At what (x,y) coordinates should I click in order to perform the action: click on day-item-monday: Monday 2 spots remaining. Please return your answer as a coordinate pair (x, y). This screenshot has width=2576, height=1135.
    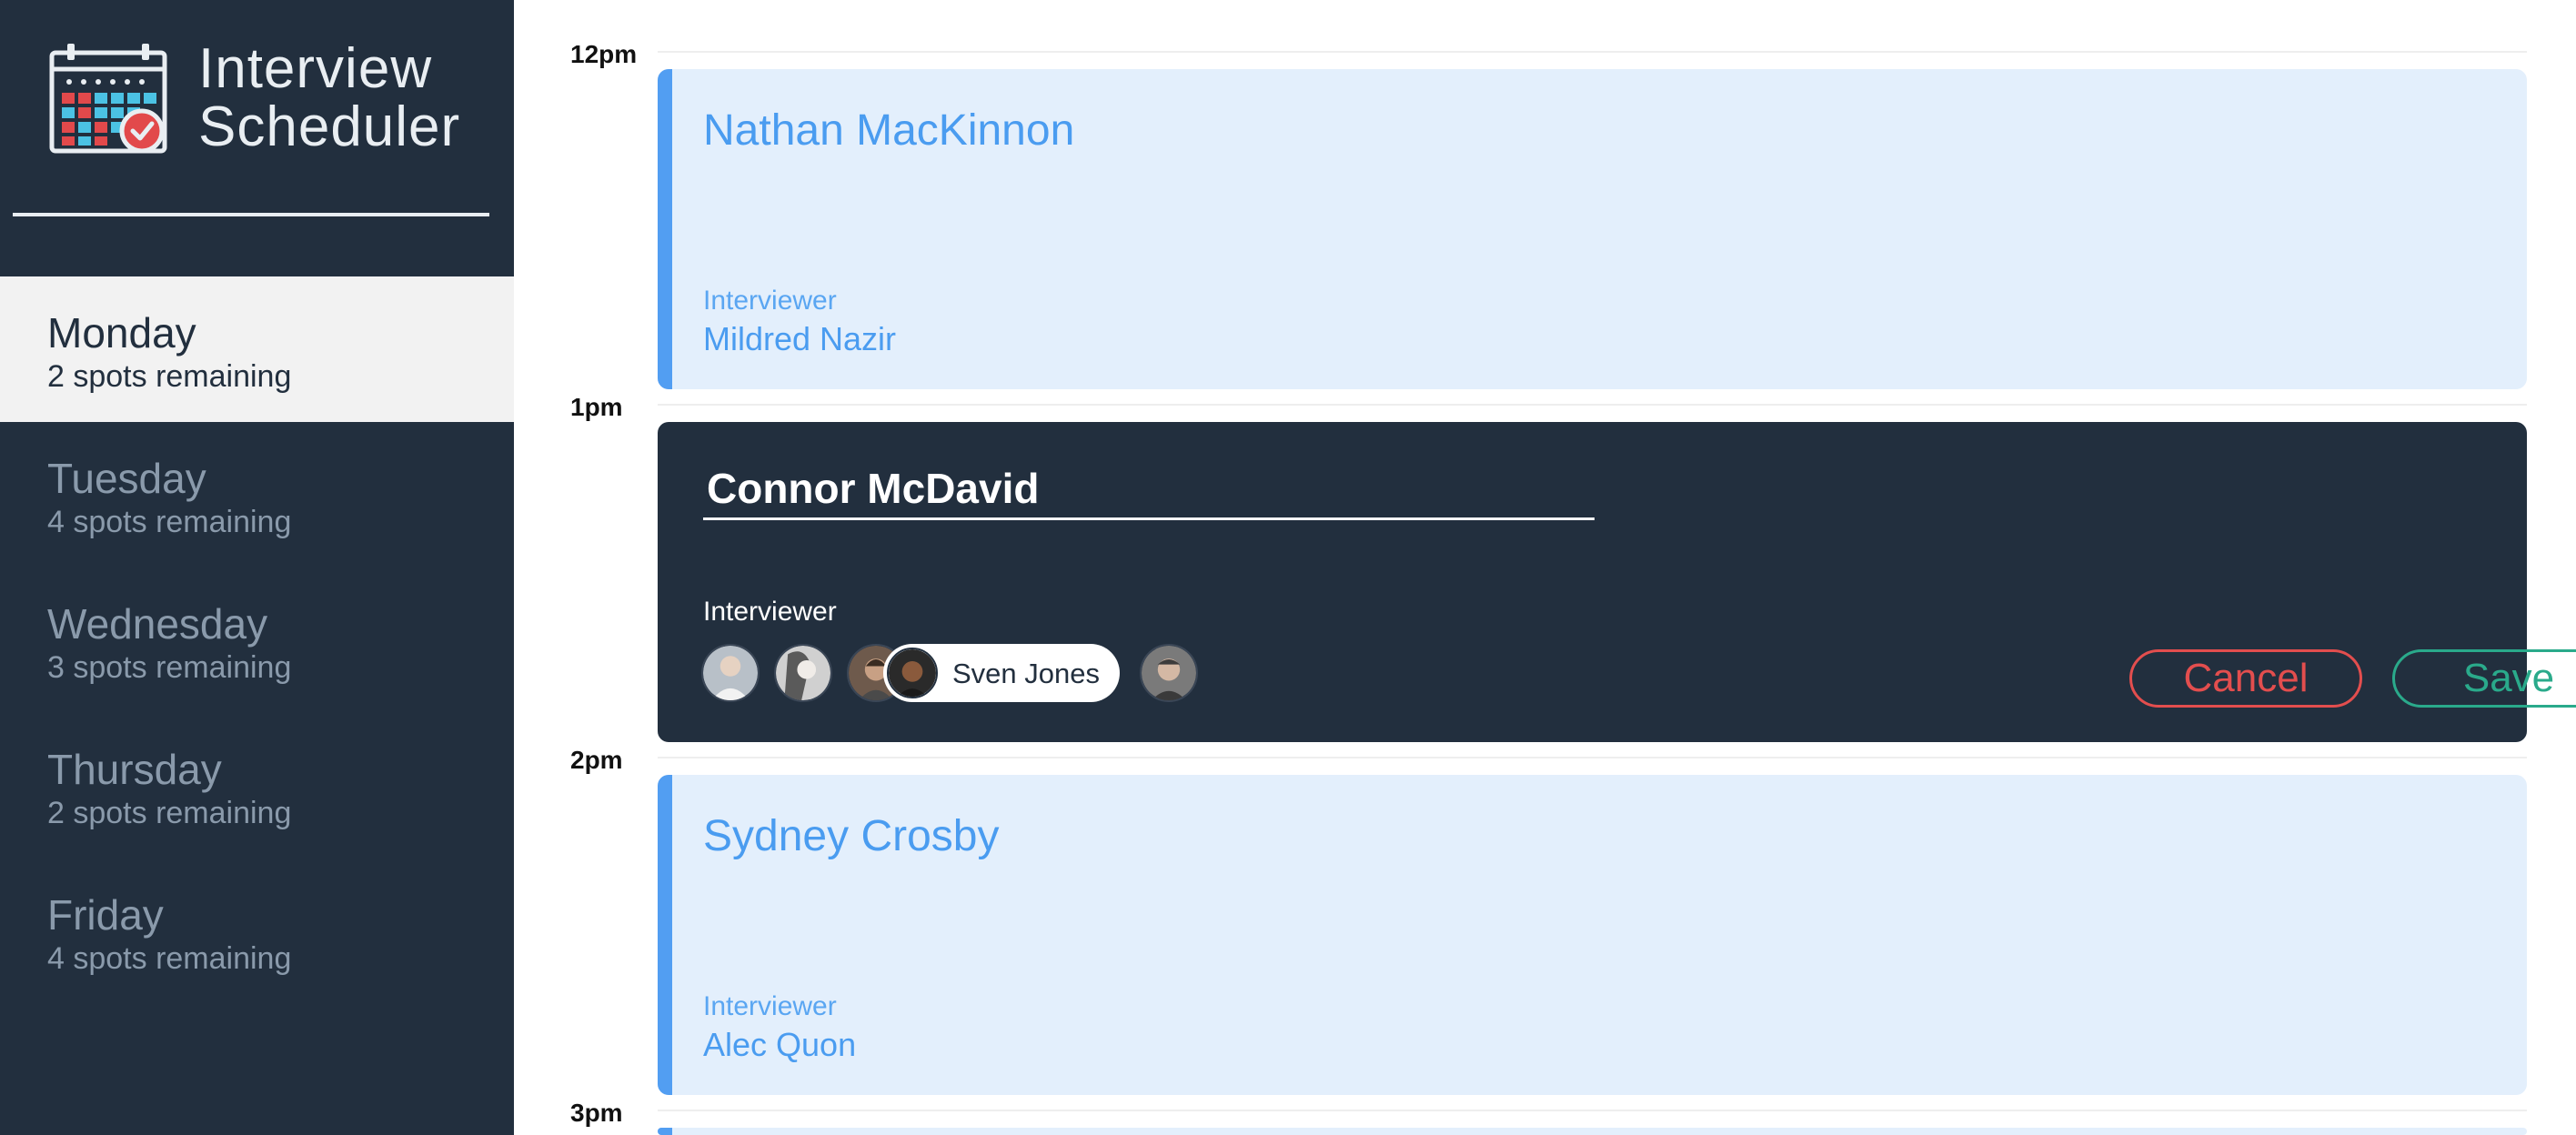
    Looking at the image, I should click on (257, 349).